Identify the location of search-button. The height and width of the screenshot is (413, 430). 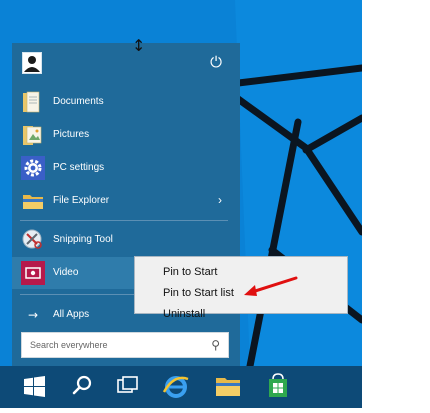
(82, 387).